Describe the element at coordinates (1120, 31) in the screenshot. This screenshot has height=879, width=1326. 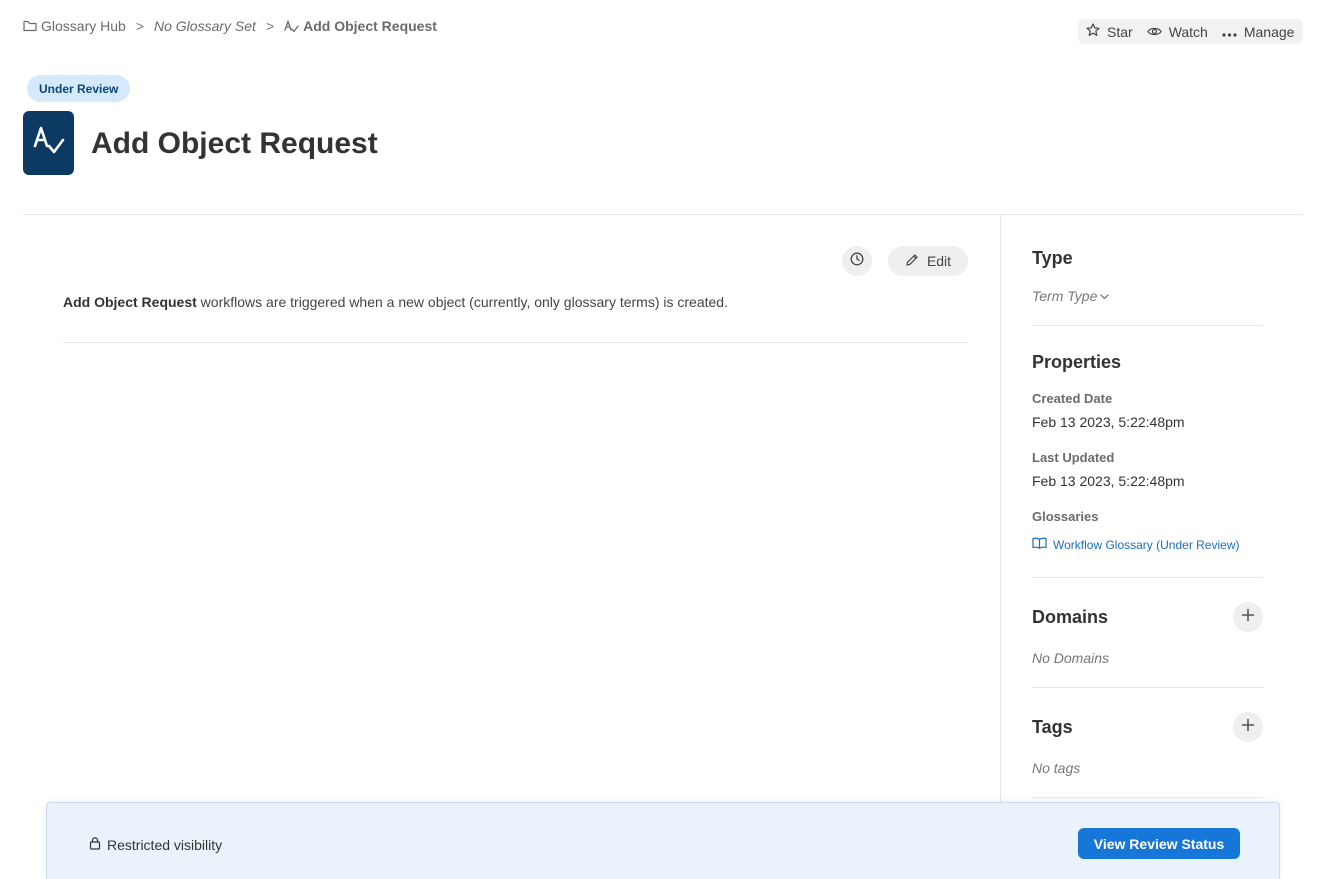
I see `star-label: Star` at that location.